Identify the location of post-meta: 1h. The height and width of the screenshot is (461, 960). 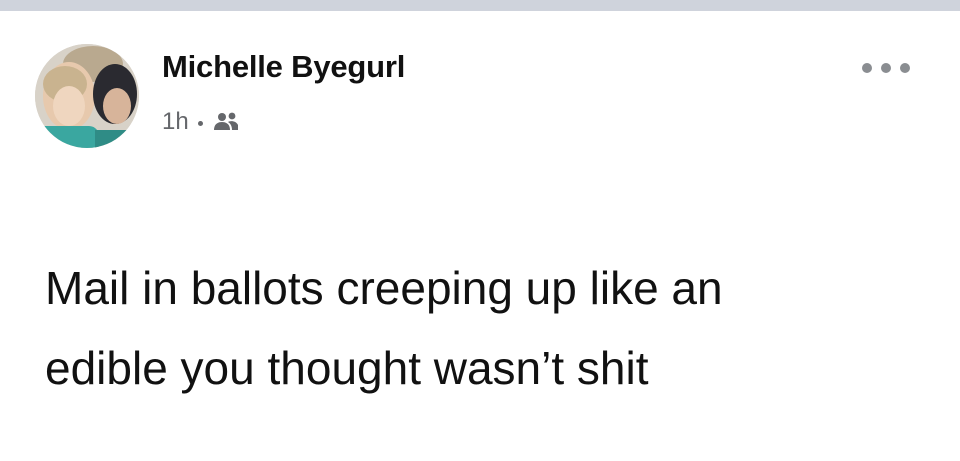
(200, 122).